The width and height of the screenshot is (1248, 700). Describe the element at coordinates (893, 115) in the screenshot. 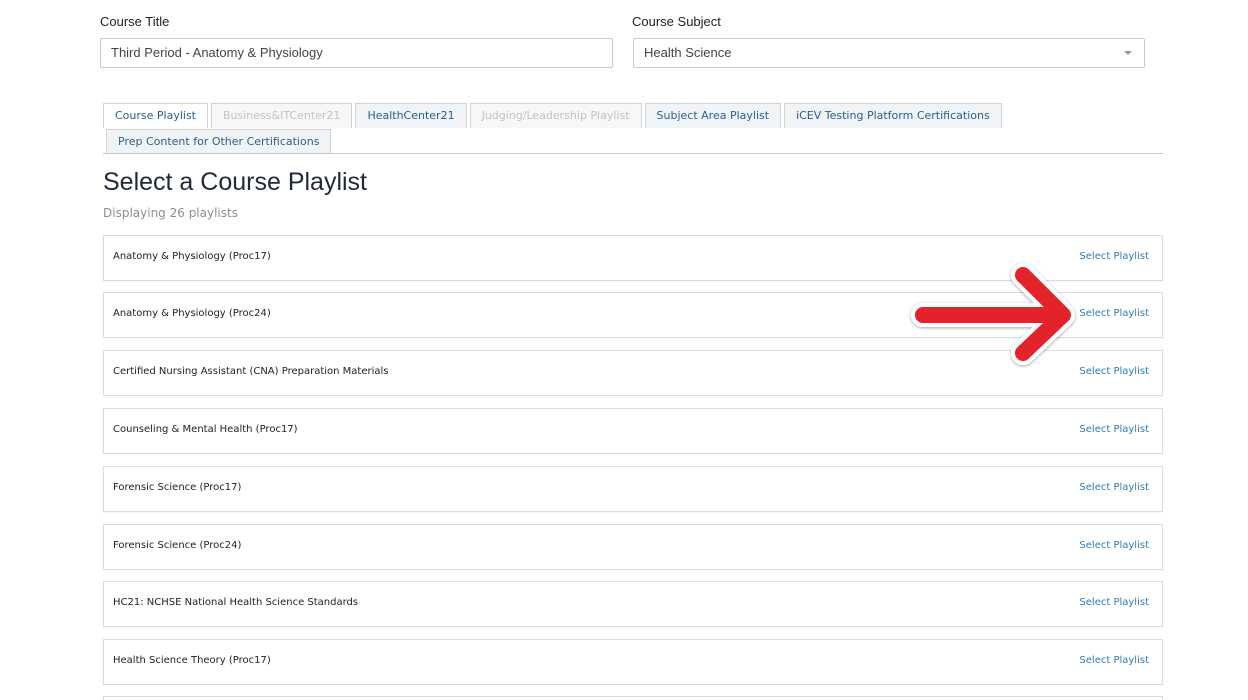

I see `tab-icev-testing: iCEV Testing Platform Certifications` at that location.